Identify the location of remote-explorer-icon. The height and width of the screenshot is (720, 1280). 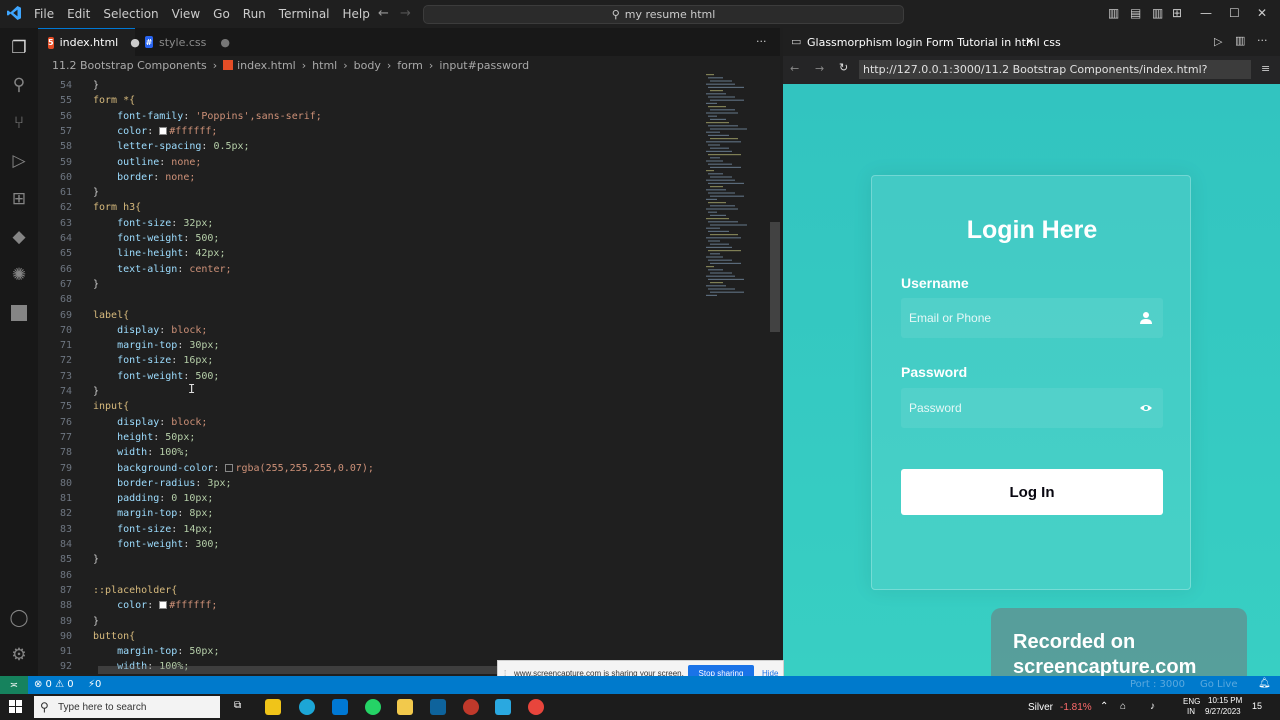
(19, 315).